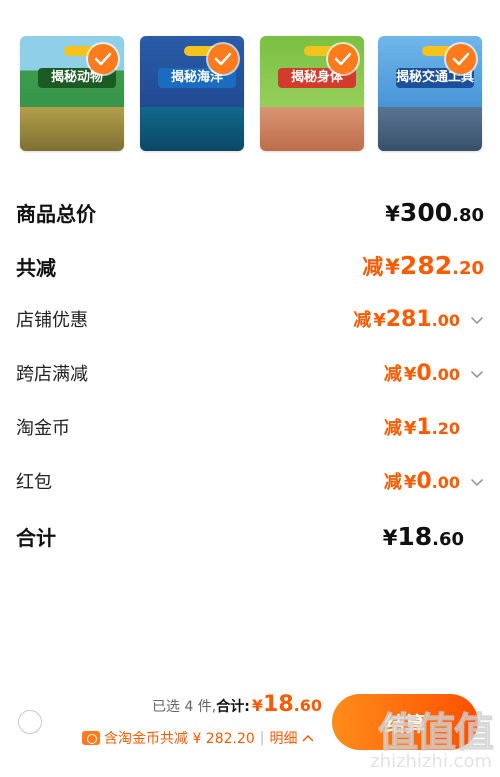  Describe the element at coordinates (52, 320) in the screenshot. I see `shop-discount-label: 店铺优惠` at that location.